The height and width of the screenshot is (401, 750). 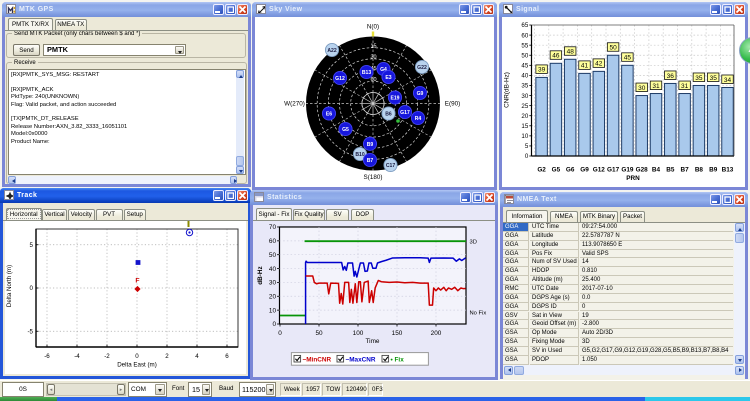 What do you see at coordinates (373, 177) in the screenshot?
I see `svg-text: S(180)` at bounding box center [373, 177].